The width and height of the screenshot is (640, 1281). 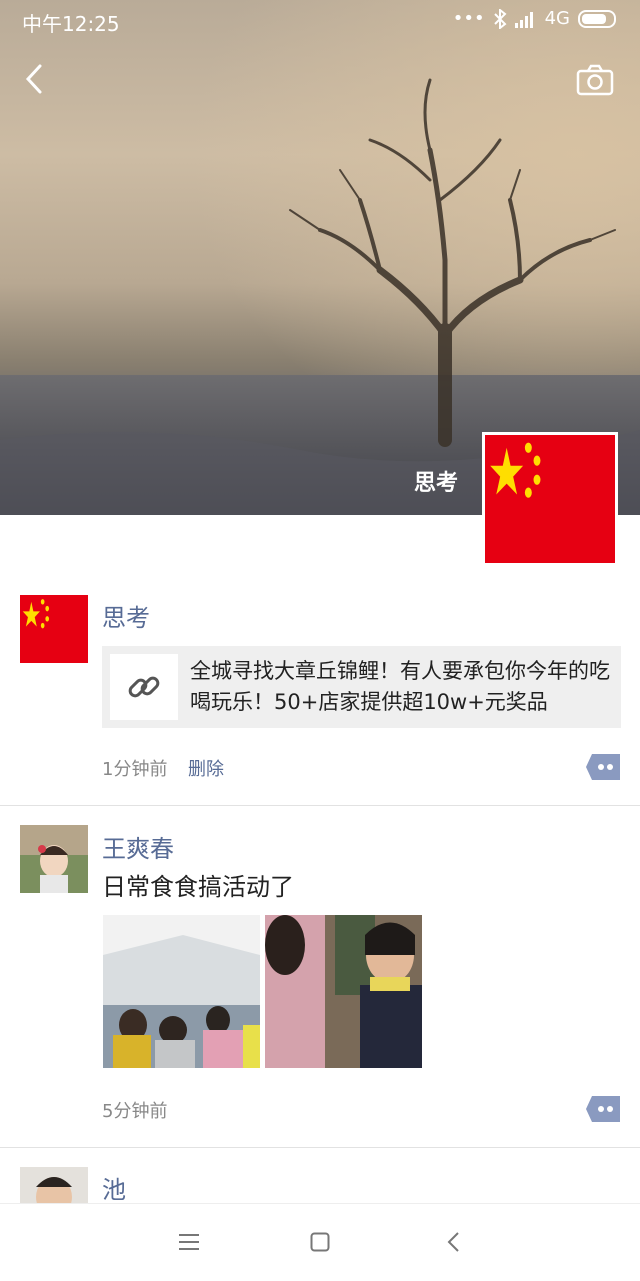 What do you see at coordinates (500, 18) in the screenshot?
I see `bluetooth-icon` at bounding box center [500, 18].